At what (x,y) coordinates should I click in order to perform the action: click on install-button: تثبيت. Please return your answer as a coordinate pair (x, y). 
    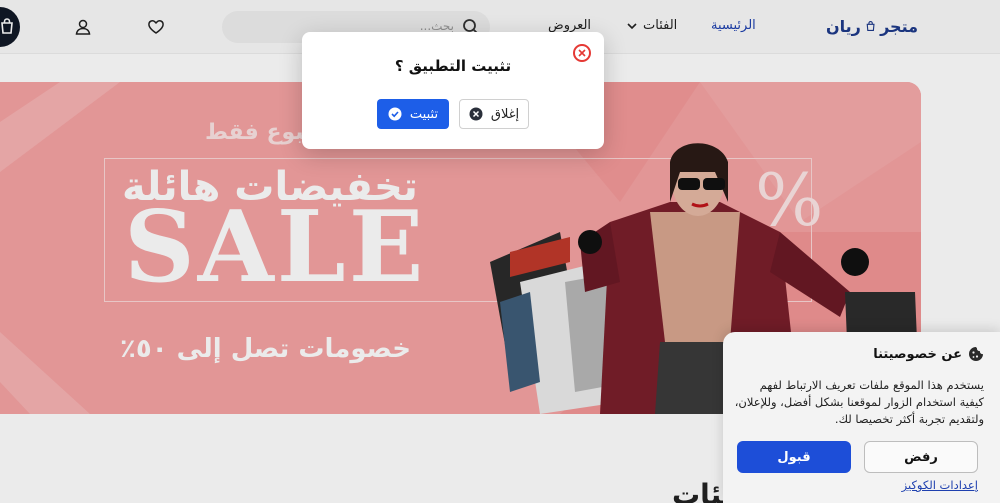
    Looking at the image, I should click on (413, 114).